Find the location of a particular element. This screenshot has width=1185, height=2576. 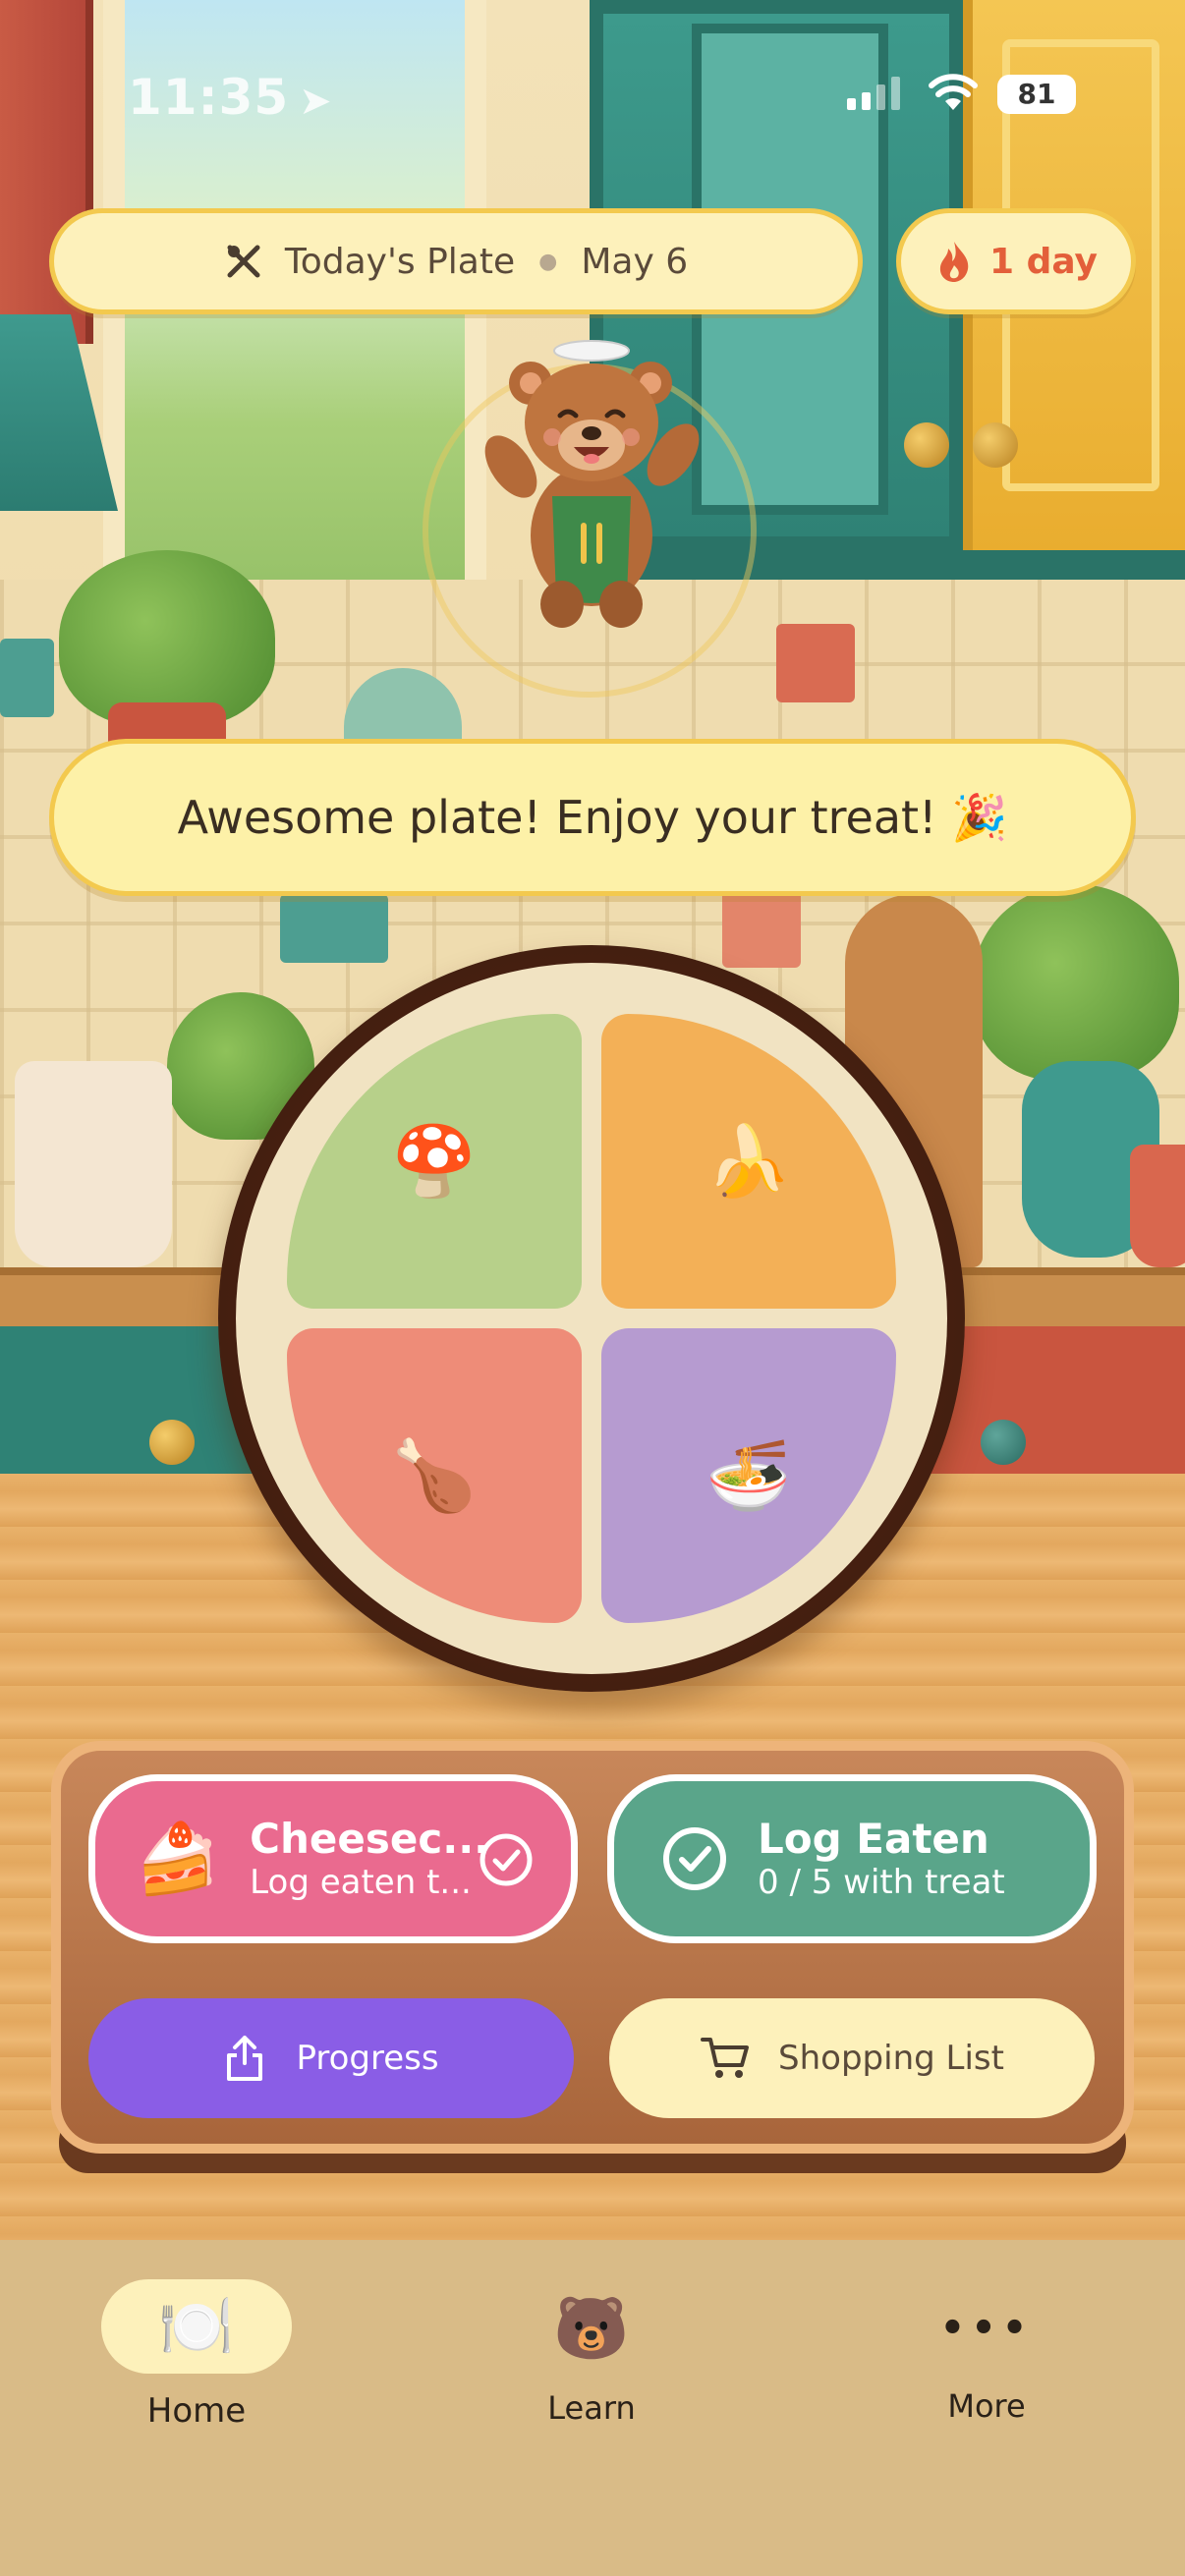

shopping-list-label: Shopping List is located at coordinates (891, 2058).